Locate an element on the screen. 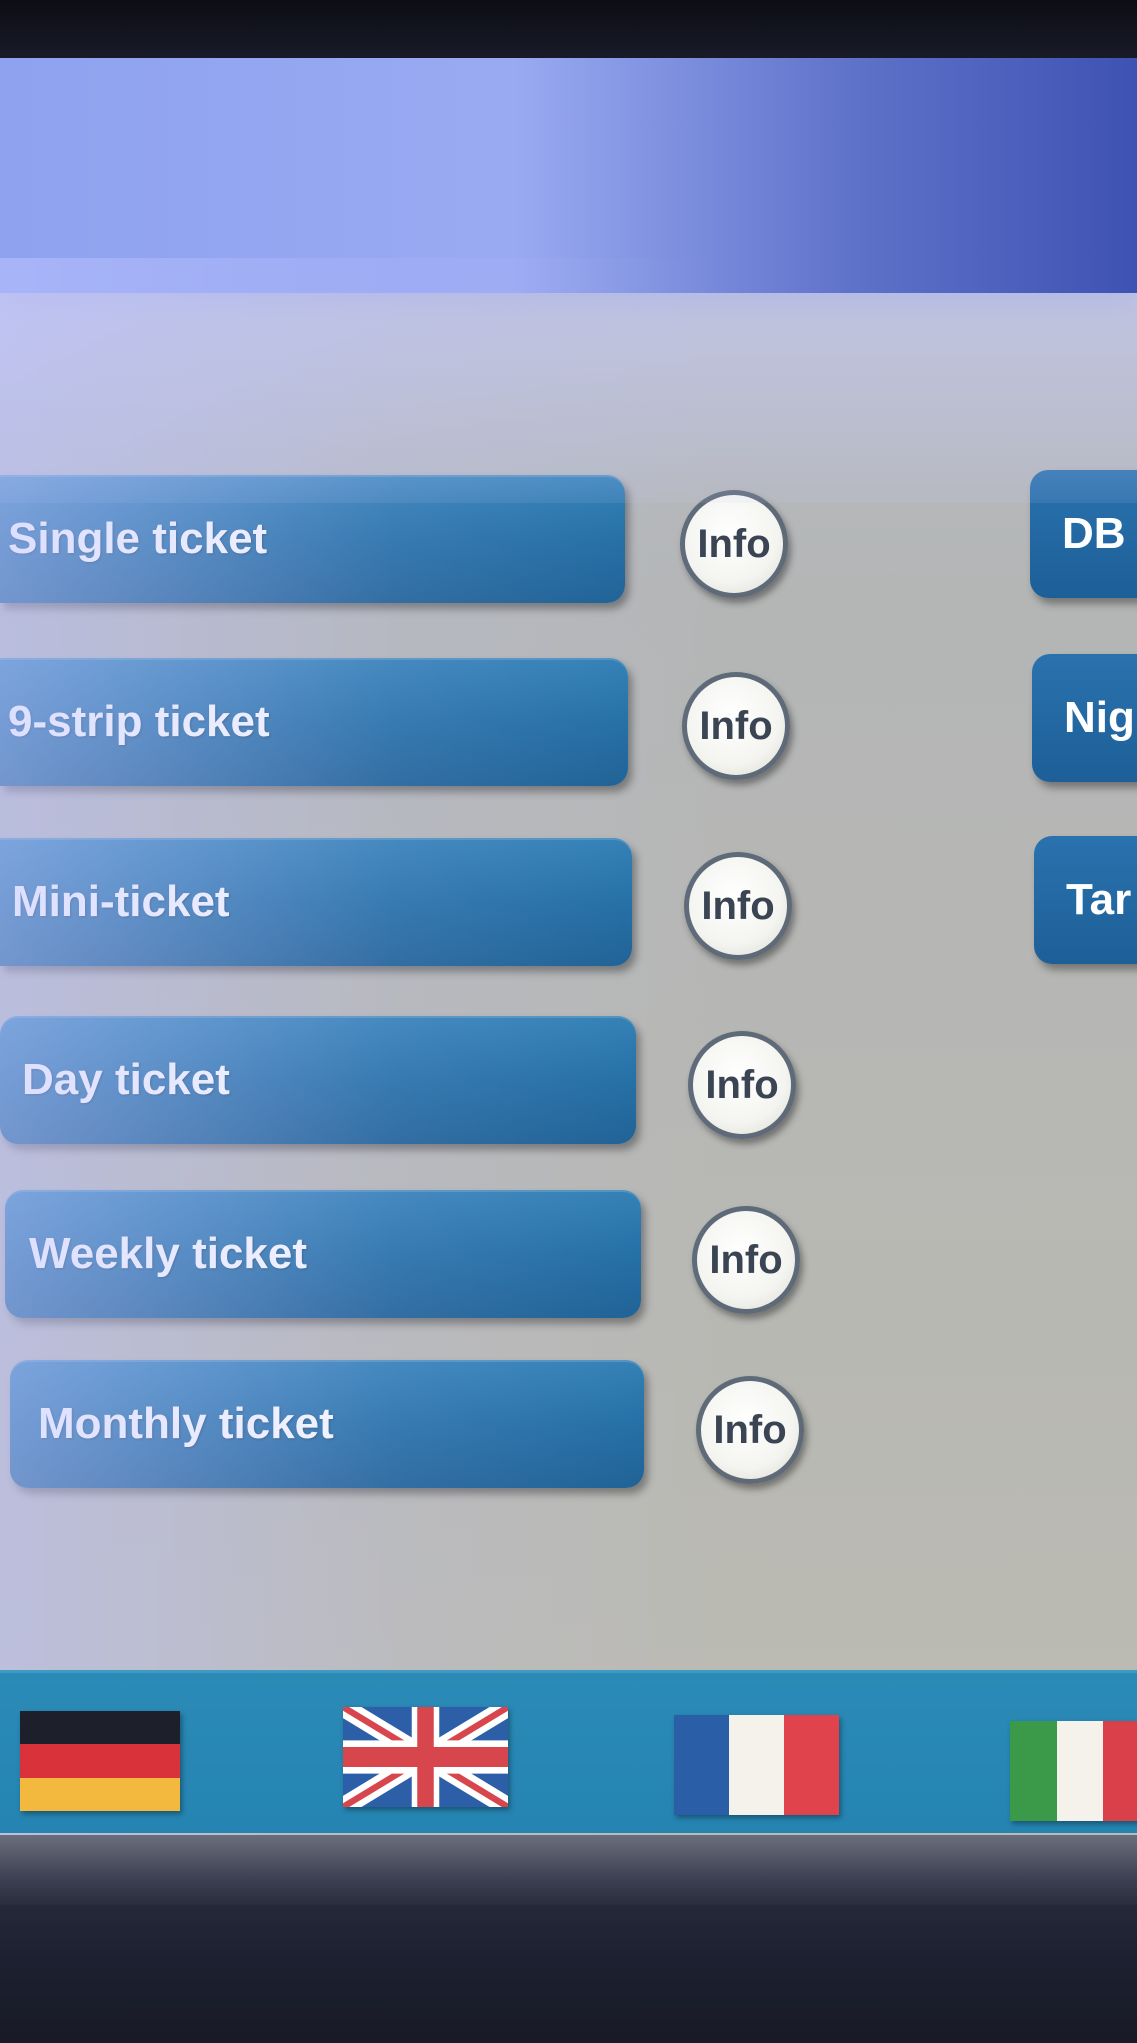  german-flag-icon is located at coordinates (100, 1761).